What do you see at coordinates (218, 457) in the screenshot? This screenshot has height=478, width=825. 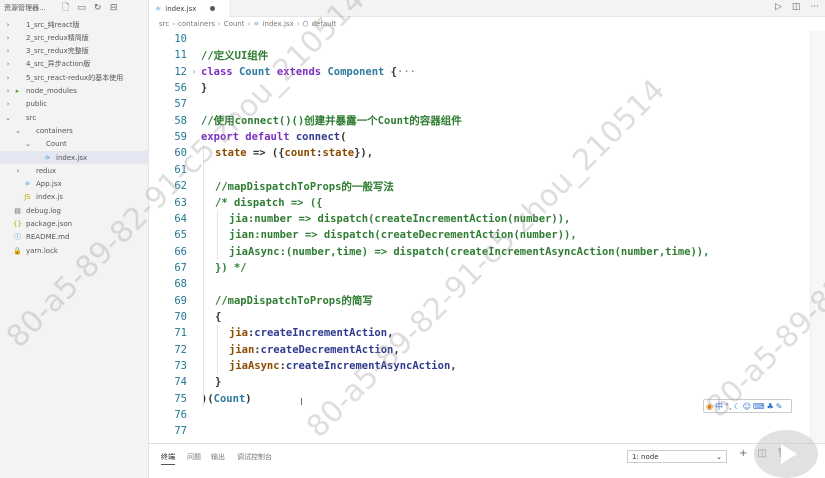 I see `panel-tab-output: 输出` at bounding box center [218, 457].